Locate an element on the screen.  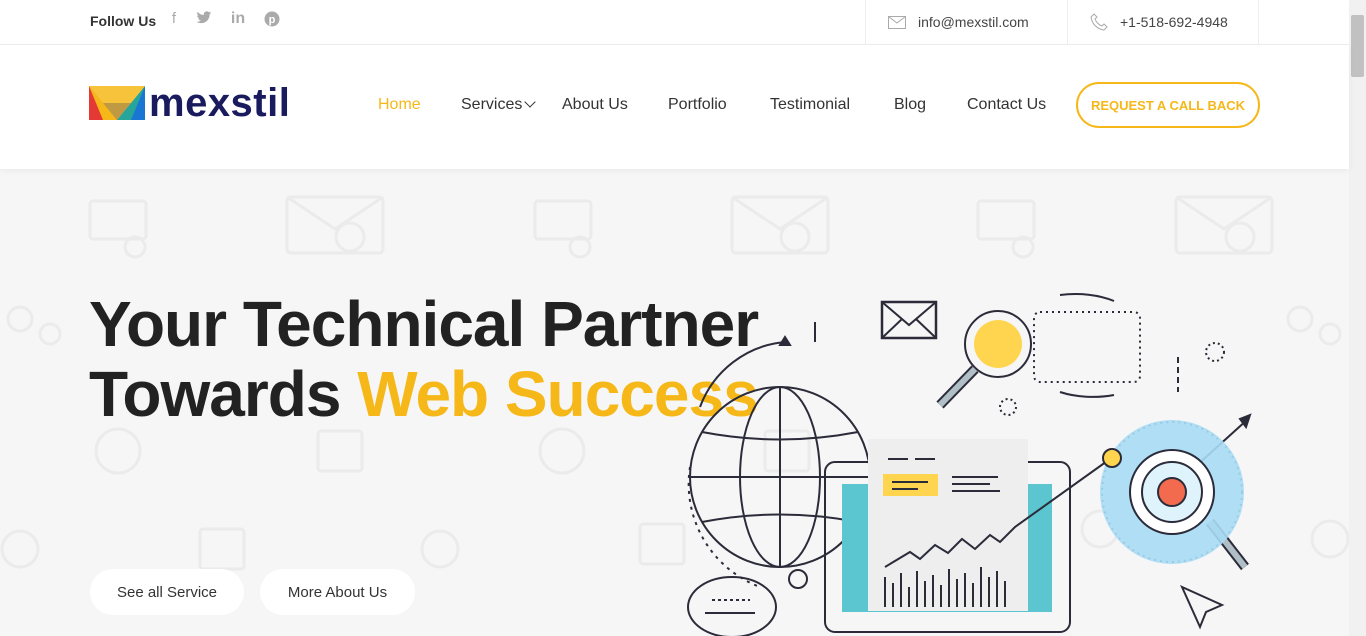
logo-mark-icon is located at coordinates (117, 103).